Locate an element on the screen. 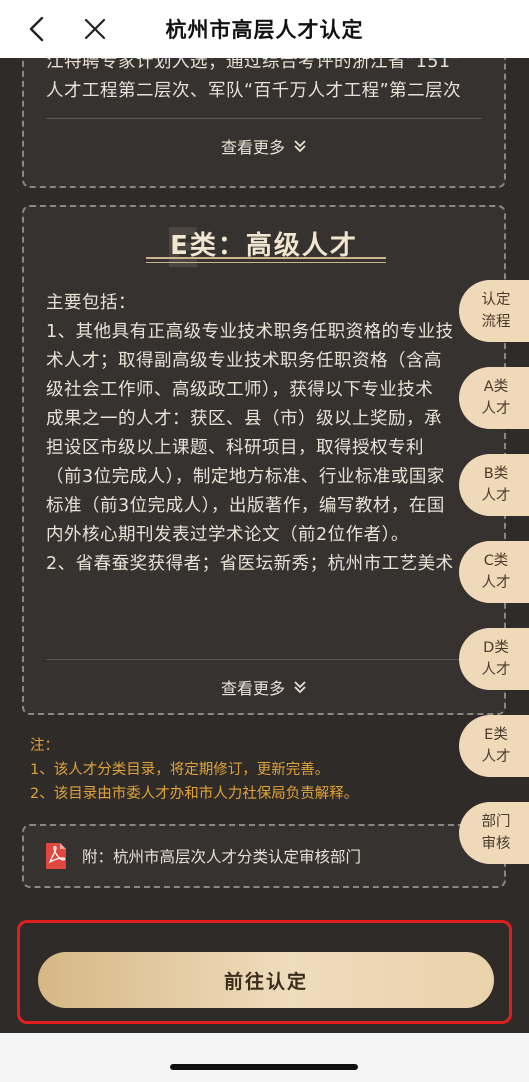 The image size is (529, 1082). side-nav-item-process: 认定 流程 is located at coordinates (494, 311).